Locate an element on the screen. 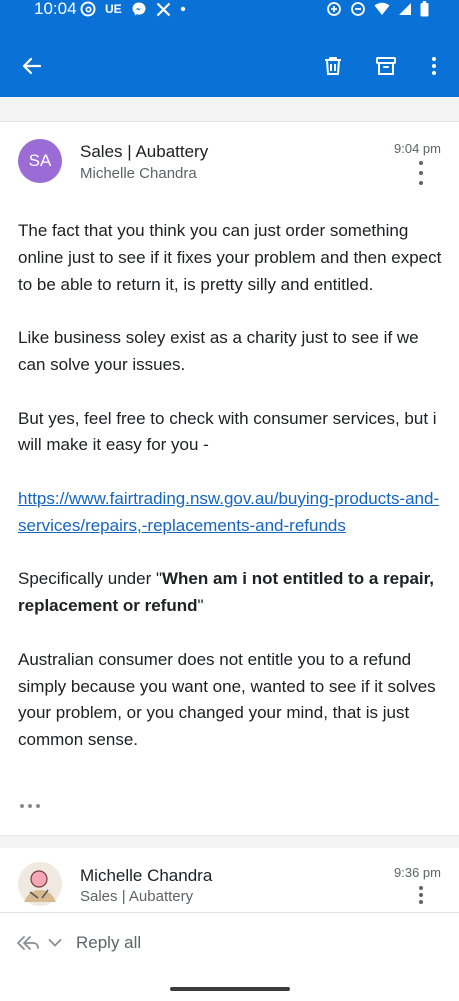  arrow-left-icon is located at coordinates (32, 66).